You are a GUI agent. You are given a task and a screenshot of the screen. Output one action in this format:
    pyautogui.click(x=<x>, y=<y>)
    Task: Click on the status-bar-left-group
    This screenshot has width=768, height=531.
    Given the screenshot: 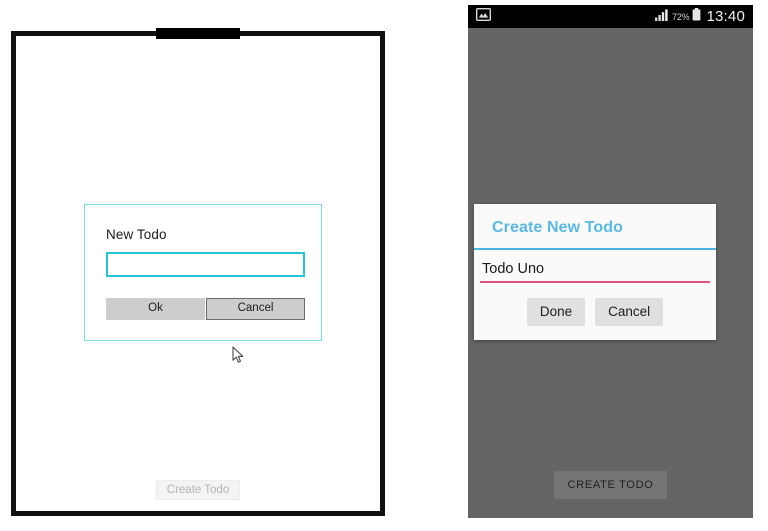 What is the action you would take?
    pyautogui.click(x=483, y=16)
    